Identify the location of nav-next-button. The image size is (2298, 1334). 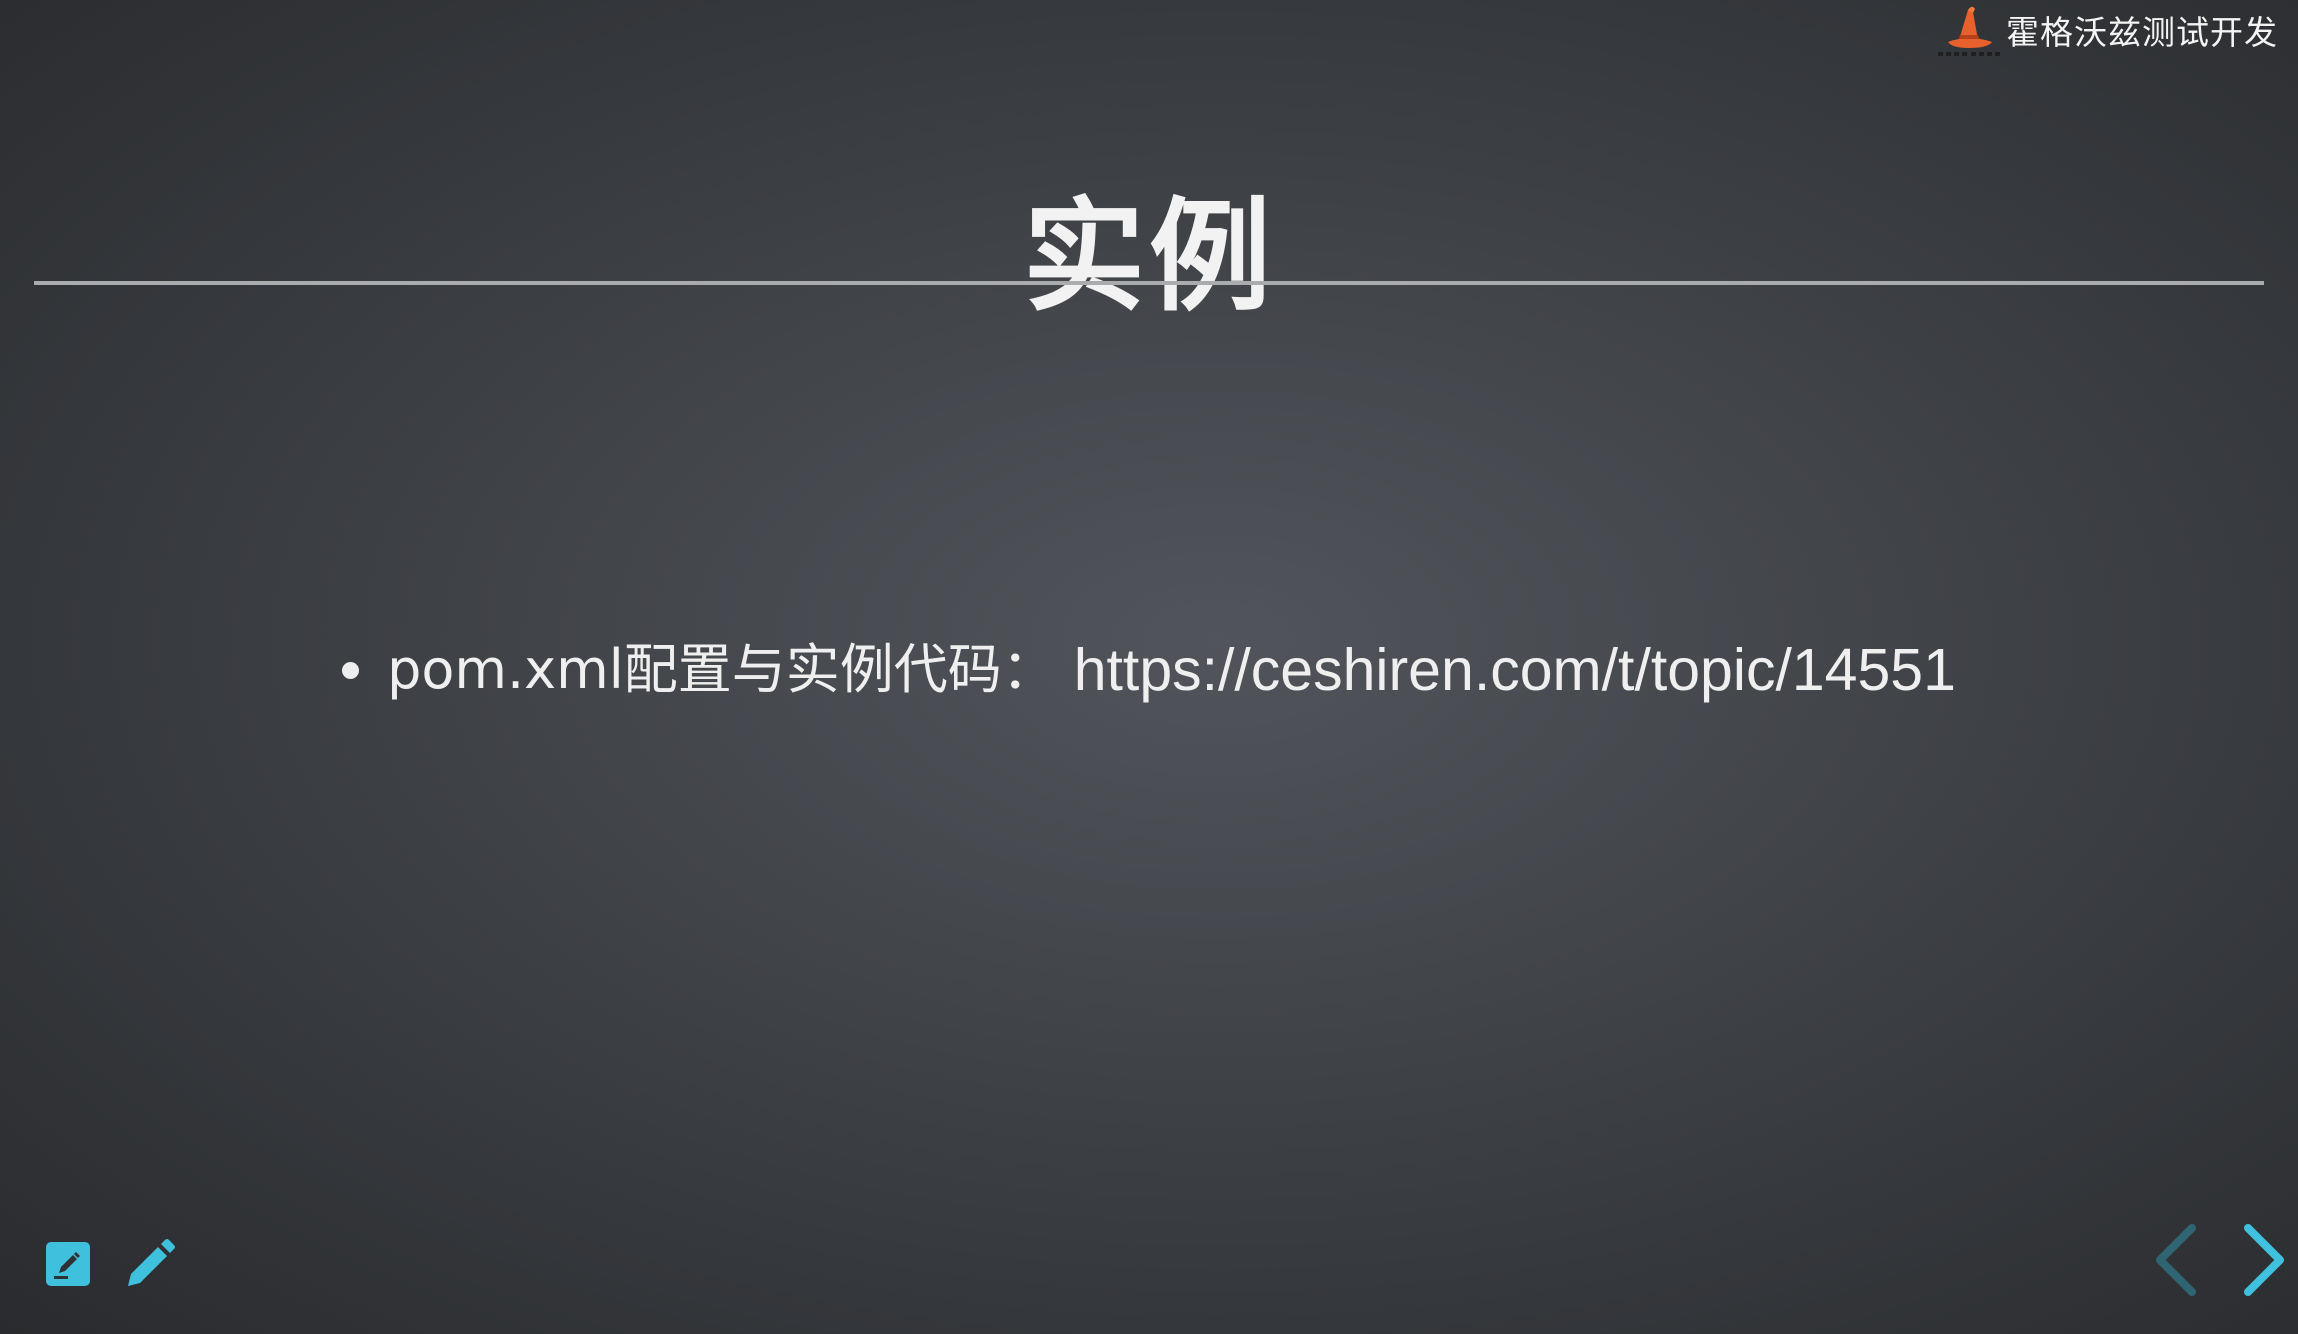
(2264, 1260).